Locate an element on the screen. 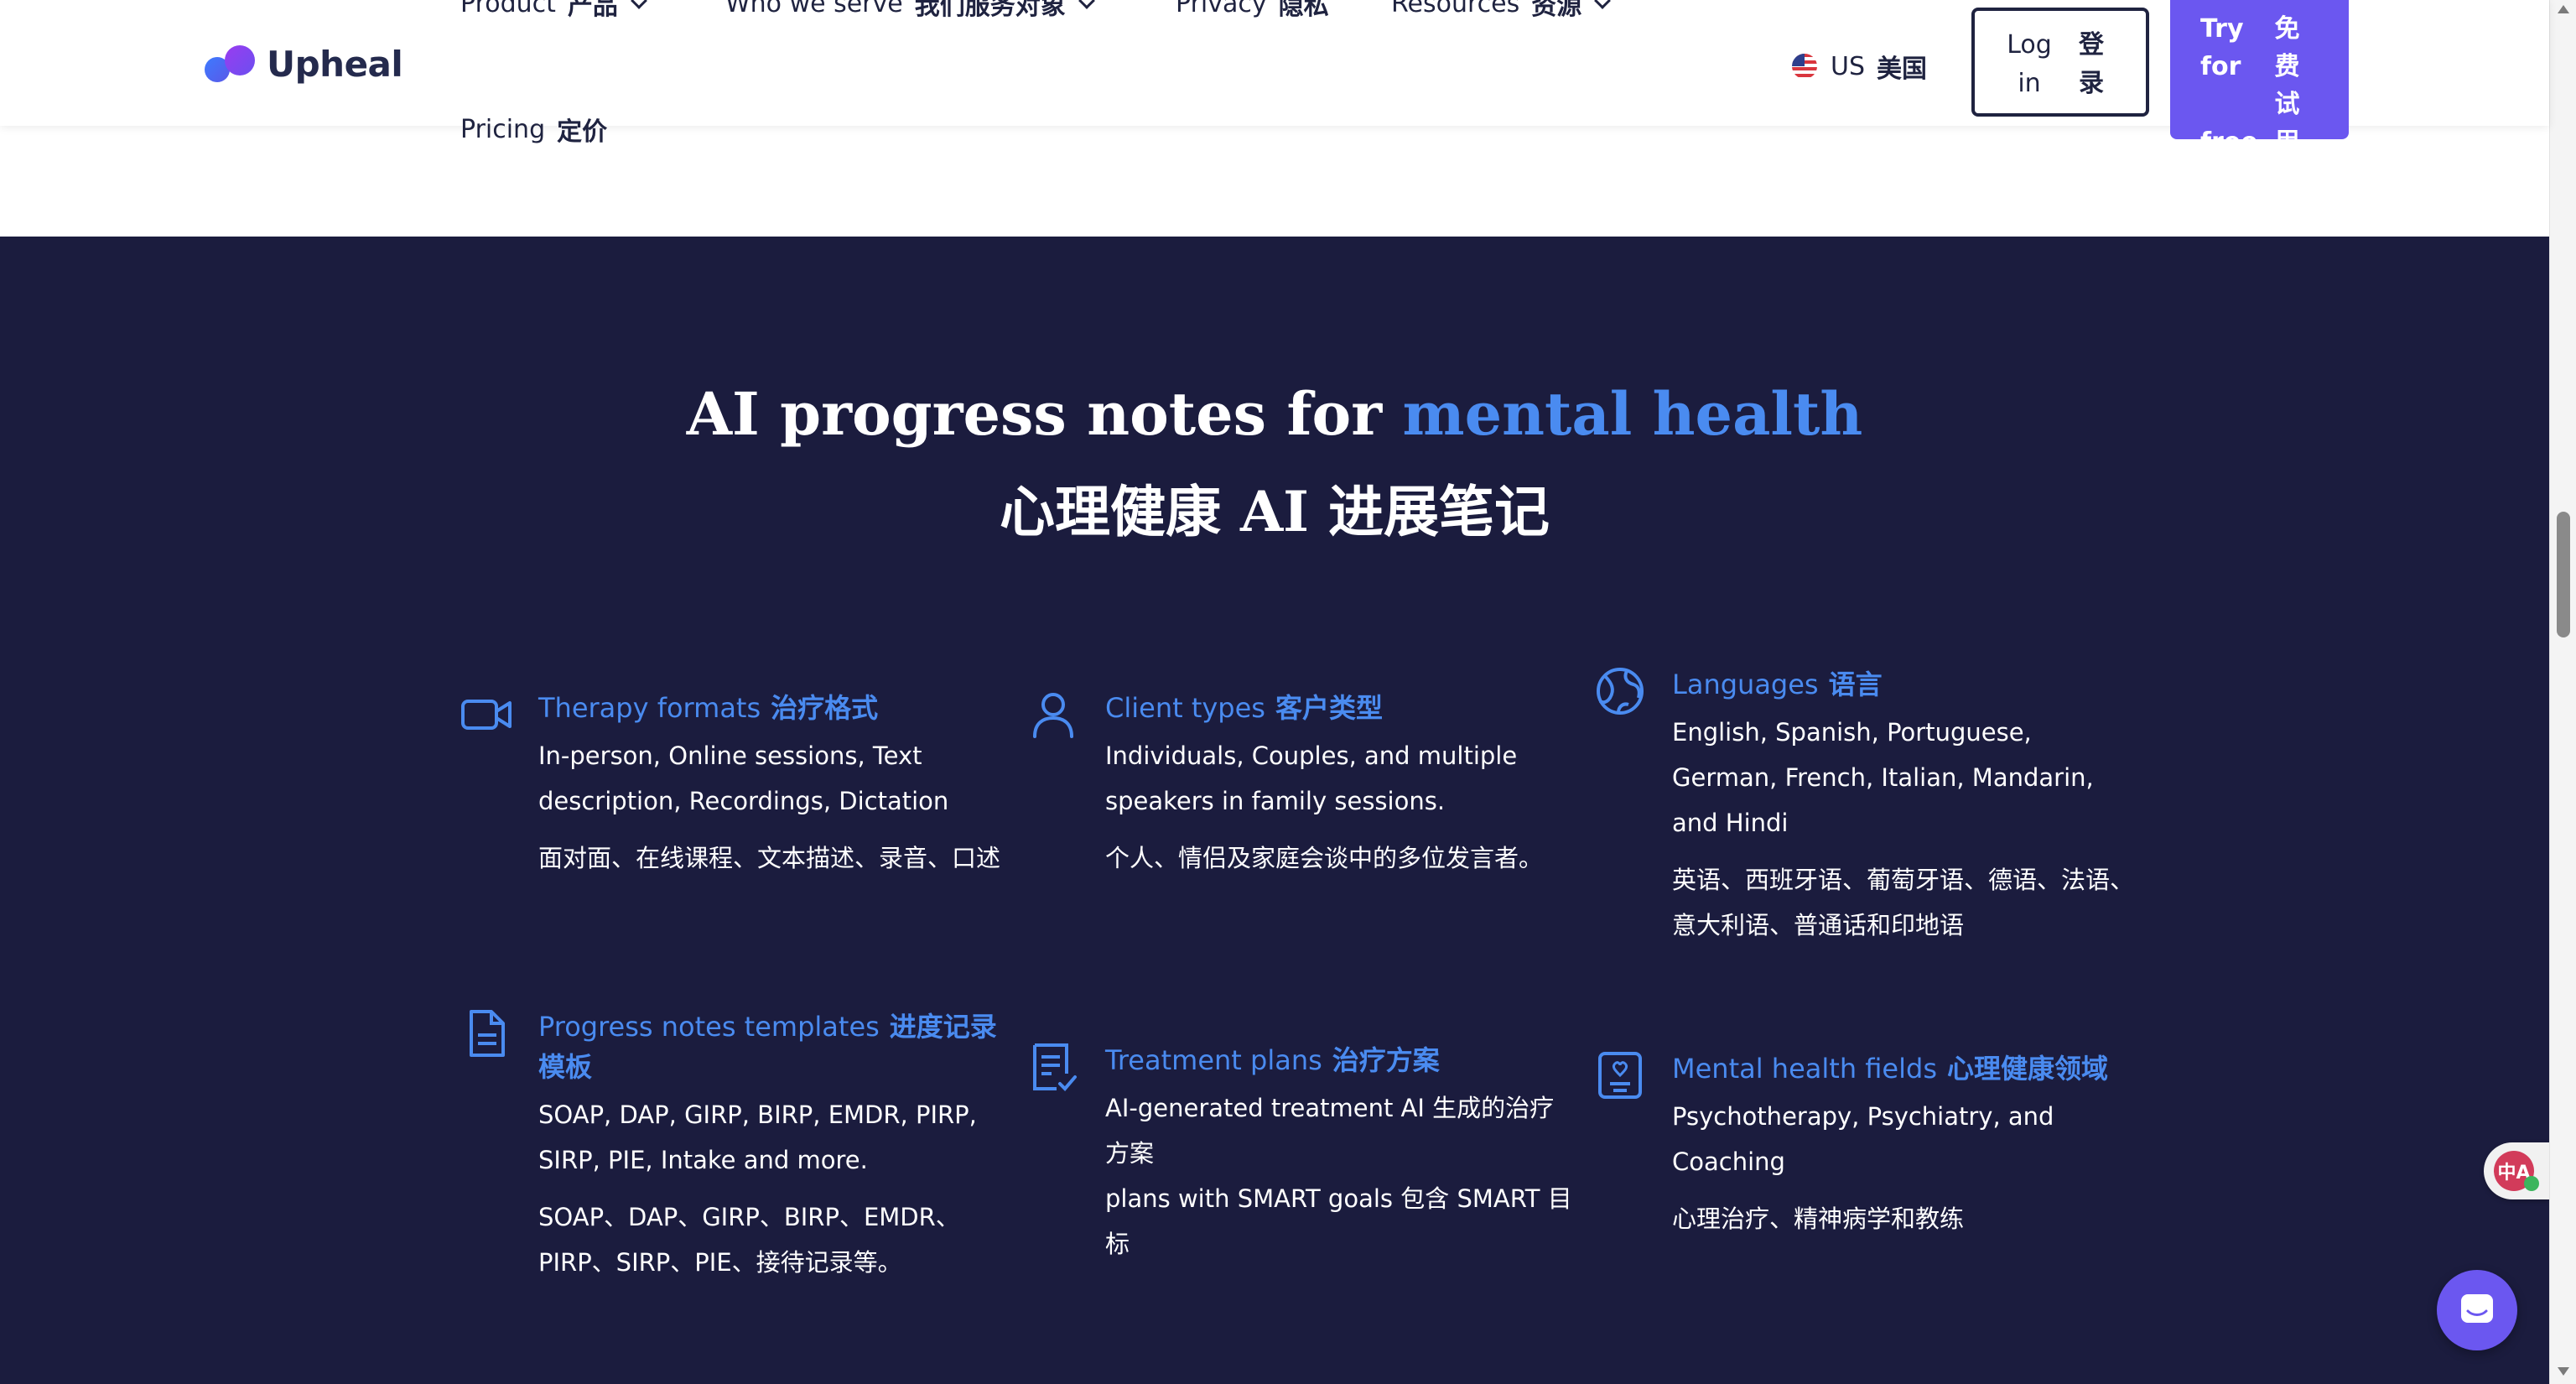 This screenshot has width=2576, height=1384. feature-title: Client types 客户类型 is located at coordinates (1244, 708).